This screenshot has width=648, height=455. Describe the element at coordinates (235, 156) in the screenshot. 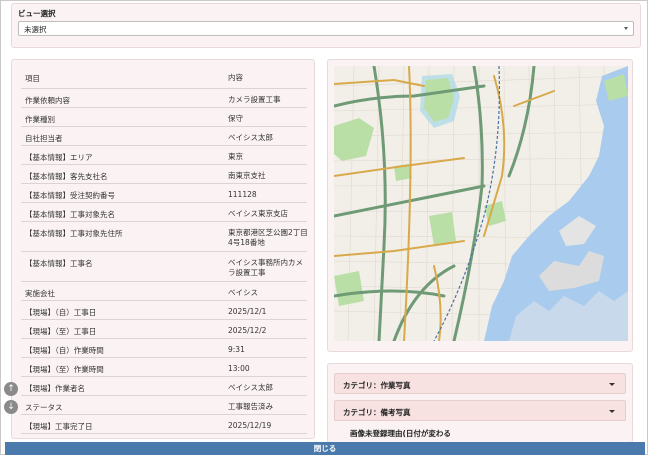

I see `row-value: 東京` at that location.